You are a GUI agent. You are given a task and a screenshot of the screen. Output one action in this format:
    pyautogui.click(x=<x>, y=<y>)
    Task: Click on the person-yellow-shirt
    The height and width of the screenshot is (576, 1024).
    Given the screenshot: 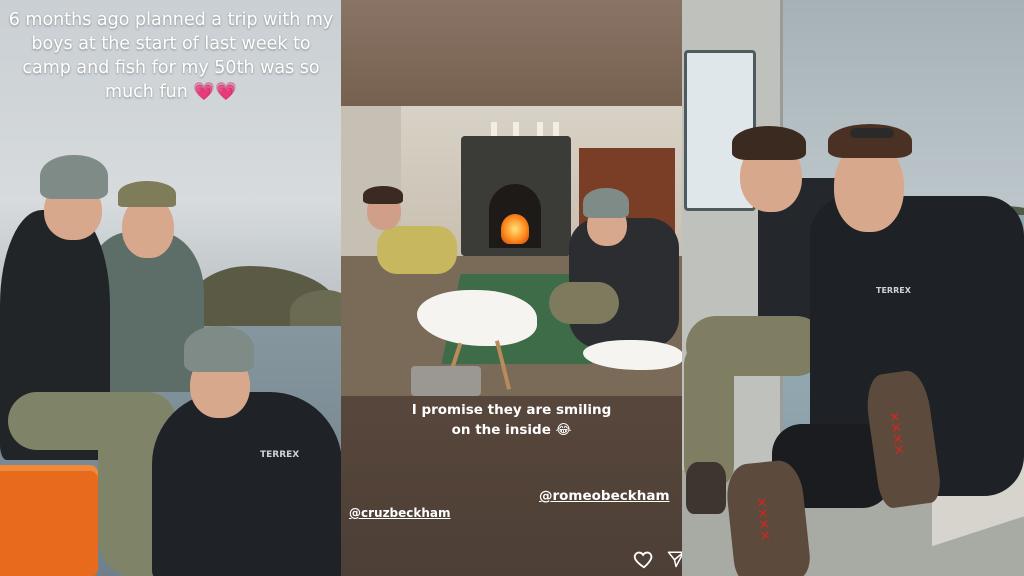 What is the action you would take?
    pyautogui.click(x=417, y=250)
    